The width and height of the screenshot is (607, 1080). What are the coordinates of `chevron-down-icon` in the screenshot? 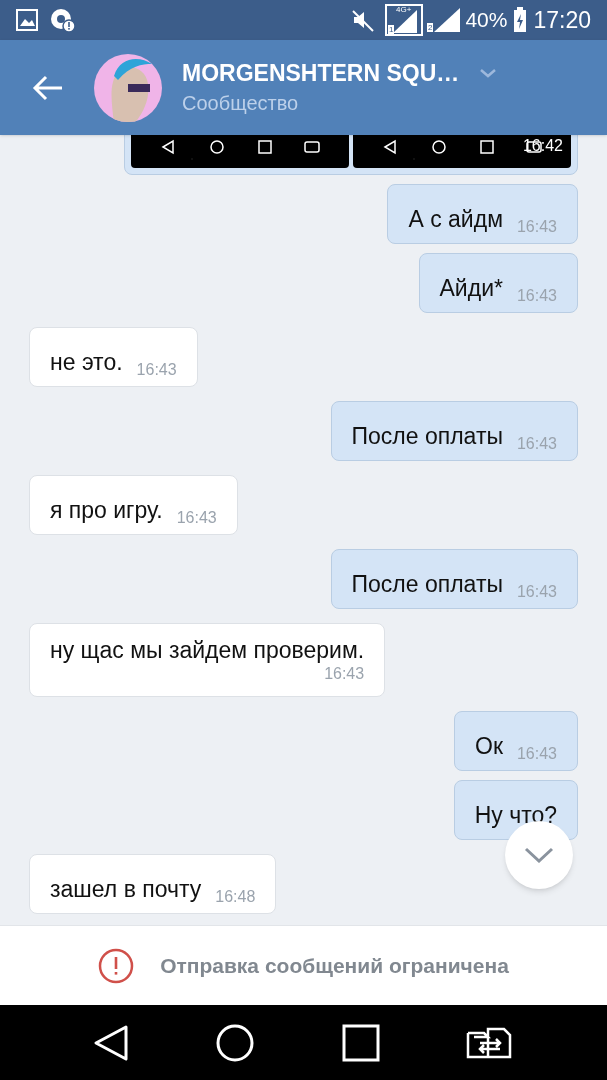 It's located at (539, 855).